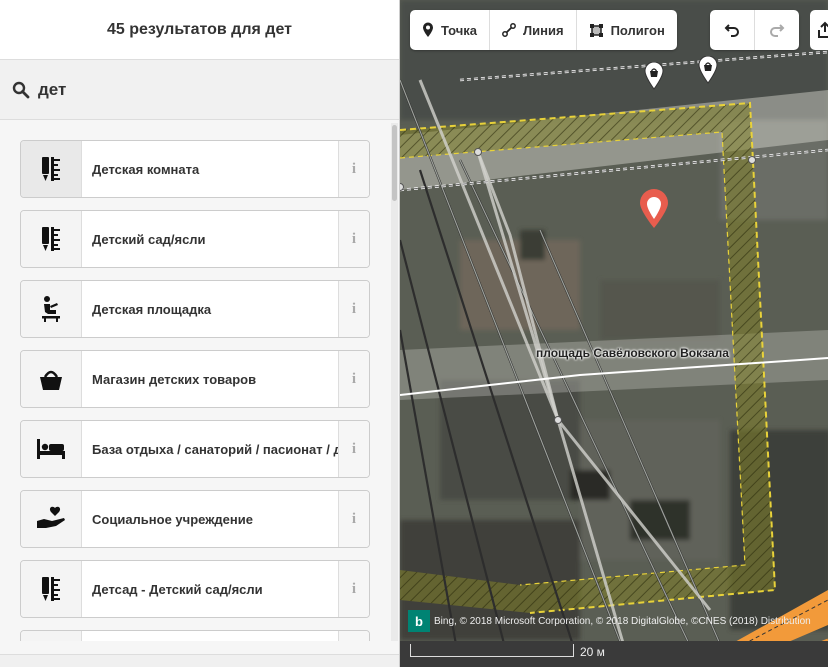 Image resolution: width=828 pixels, height=667 pixels. What do you see at coordinates (210, 636) in the screenshot?
I see `result-label` at bounding box center [210, 636].